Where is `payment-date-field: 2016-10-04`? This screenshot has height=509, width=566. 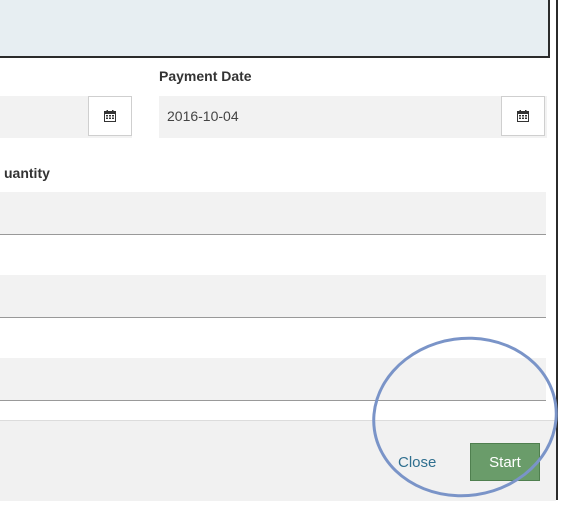
payment-date-field: 2016-10-04 is located at coordinates (353, 117).